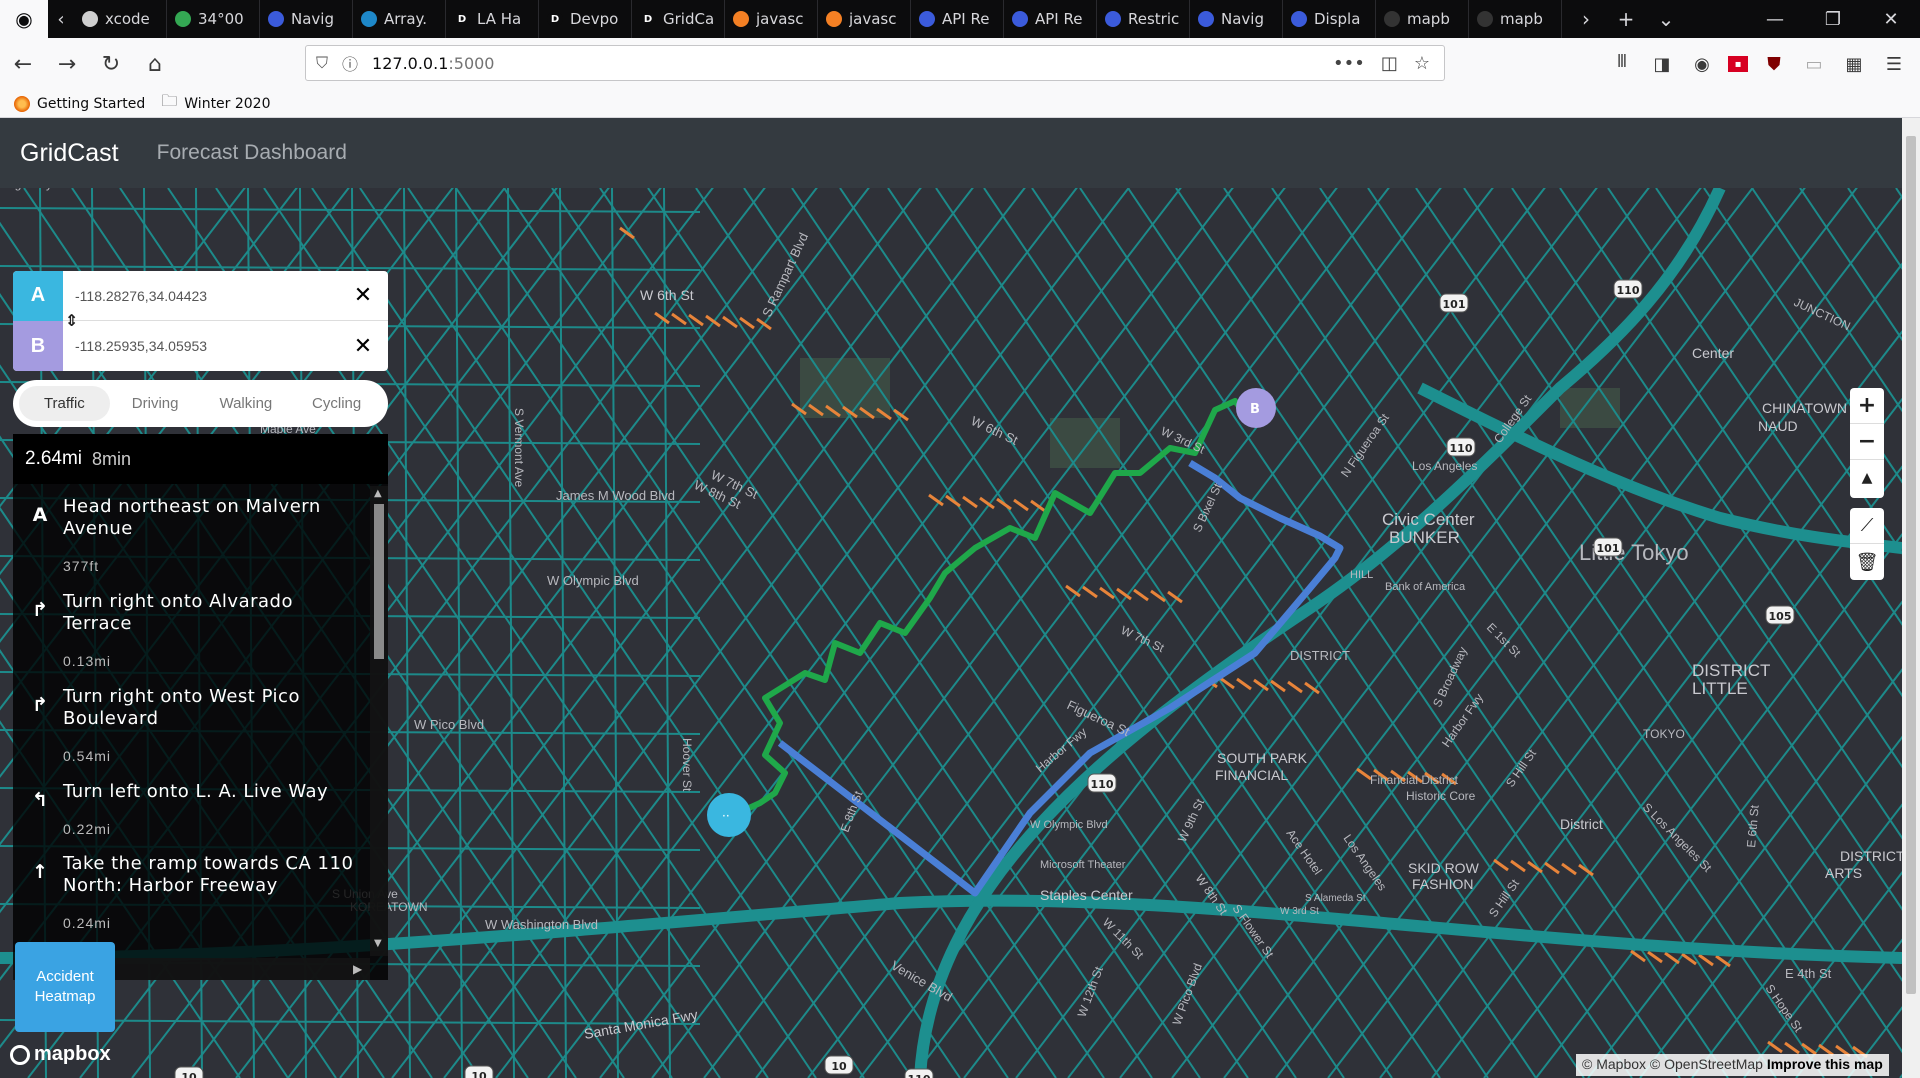 This screenshot has height=1078, width=1920. Describe the element at coordinates (336, 403) in the screenshot. I see `profile-cycling: Cycling` at that location.